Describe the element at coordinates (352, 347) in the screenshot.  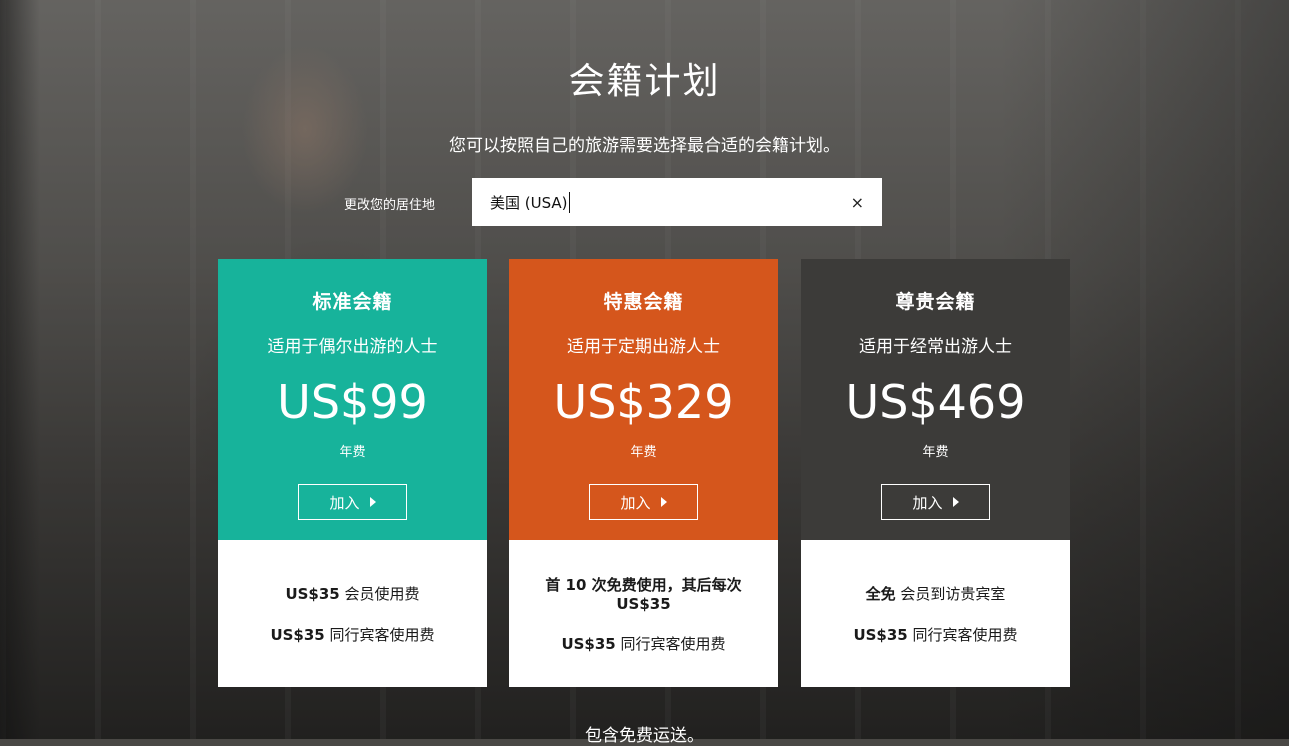
I see `plan-description: 适用于偶尔出游的人士` at that location.